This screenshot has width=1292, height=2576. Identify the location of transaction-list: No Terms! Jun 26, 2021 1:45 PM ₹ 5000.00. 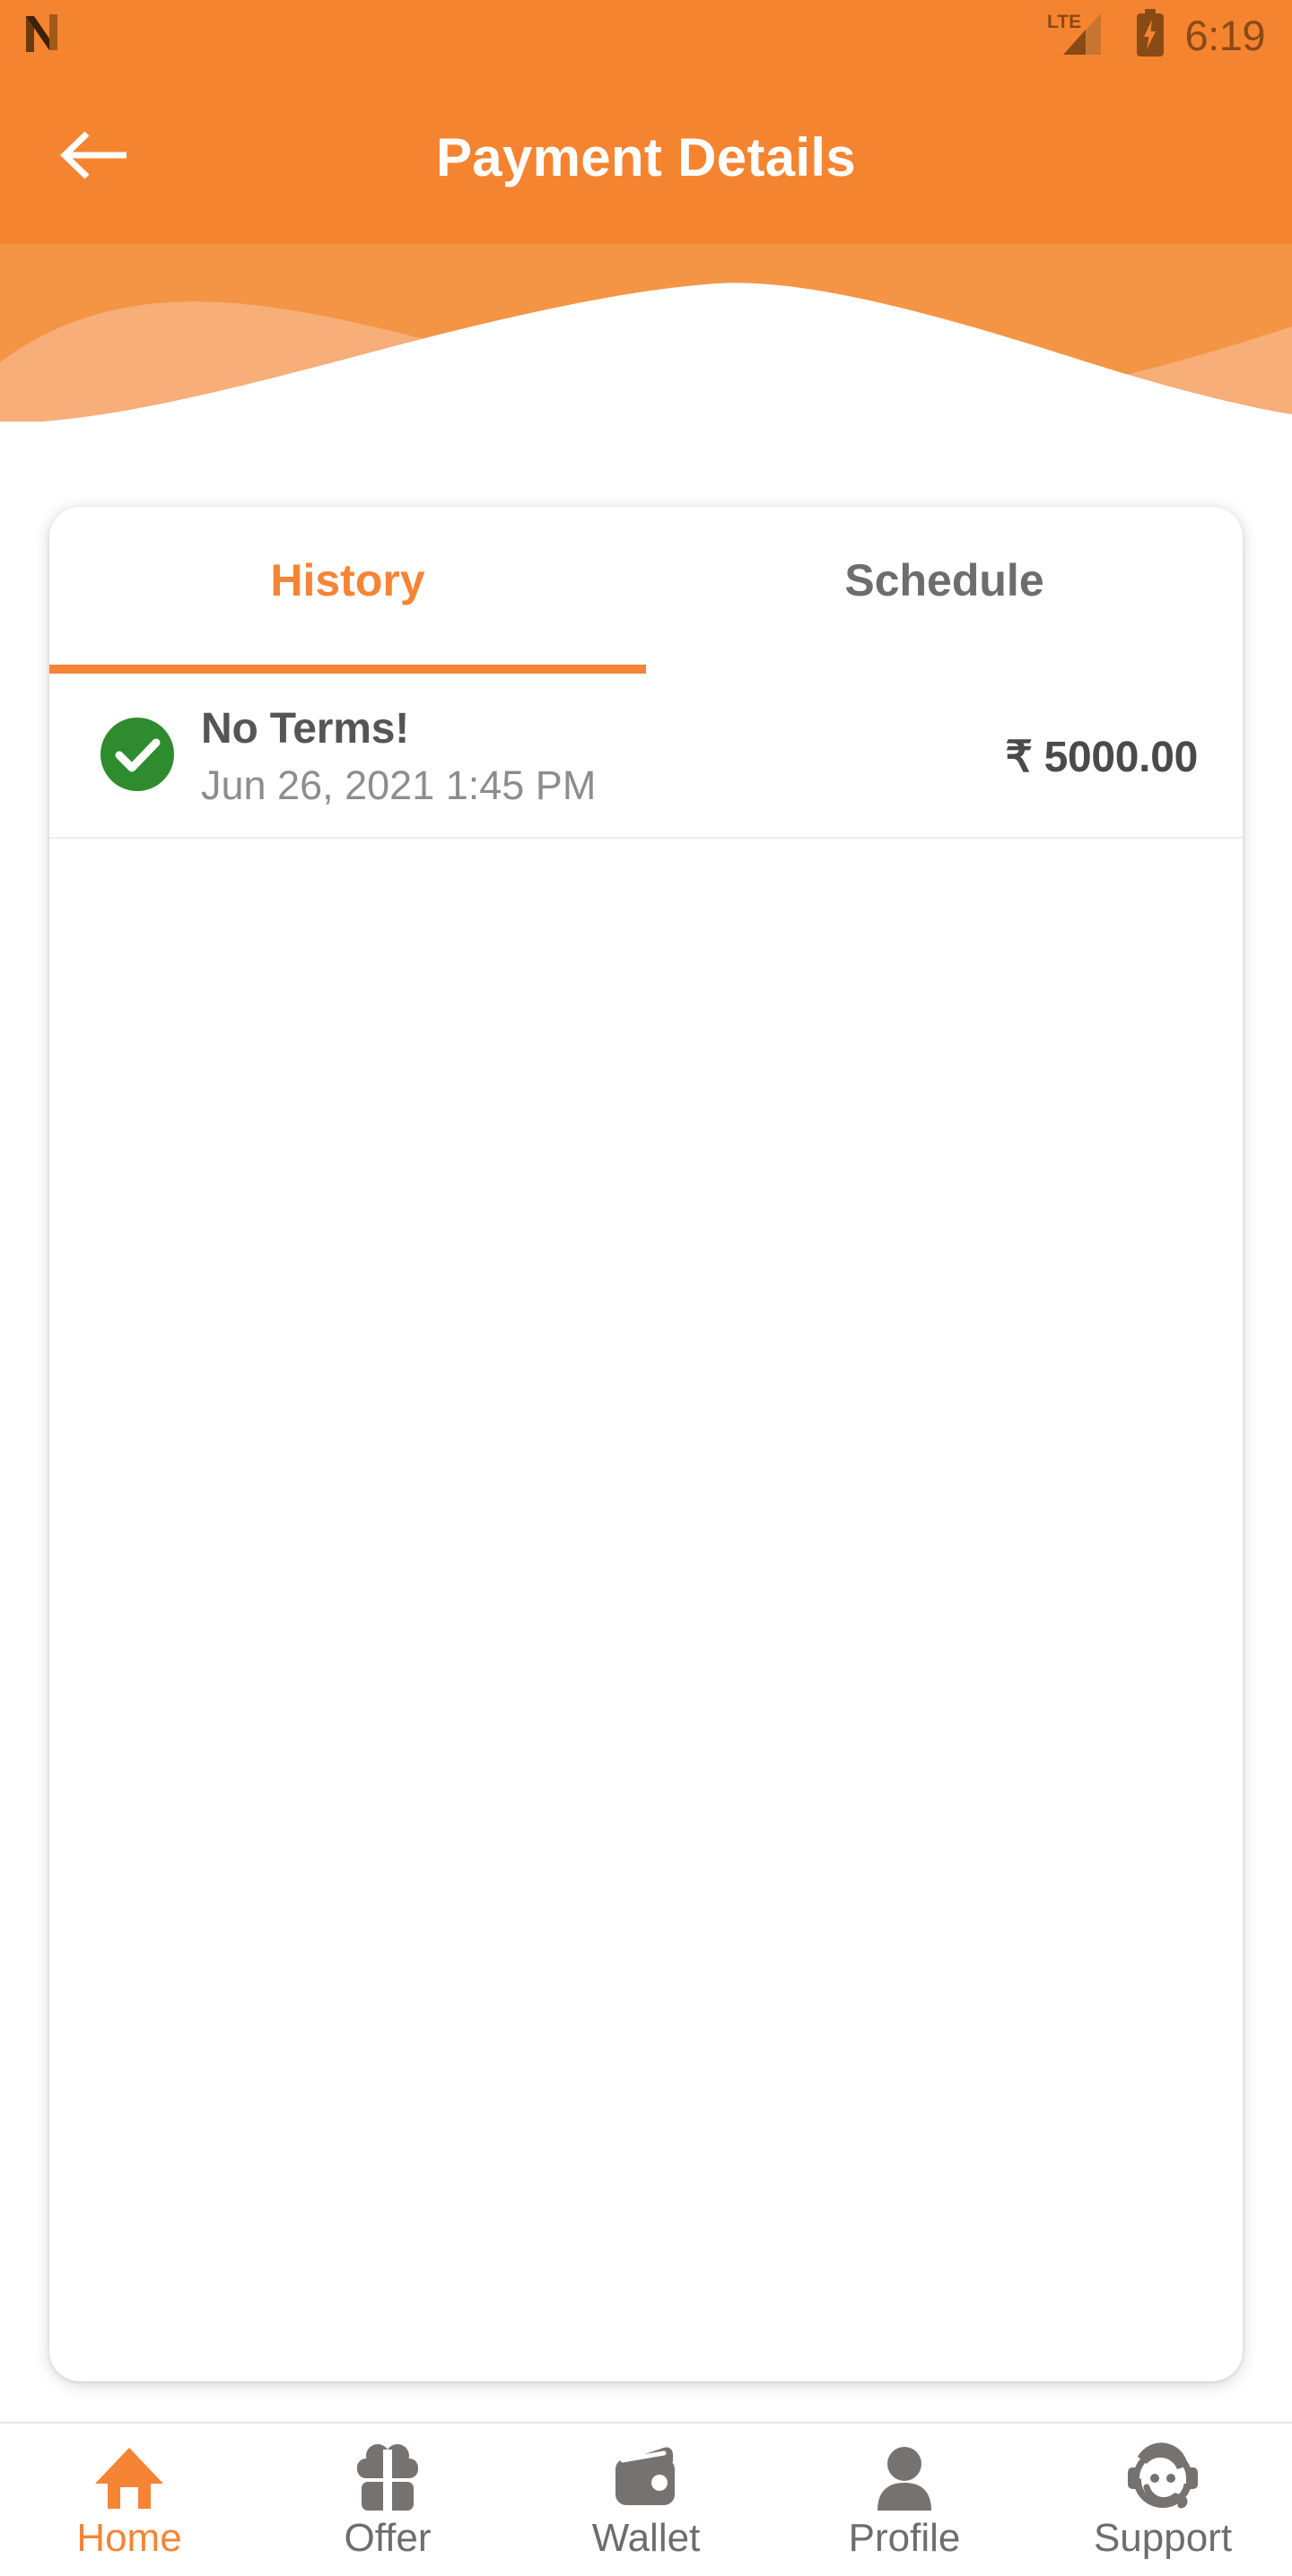
(646, 756).